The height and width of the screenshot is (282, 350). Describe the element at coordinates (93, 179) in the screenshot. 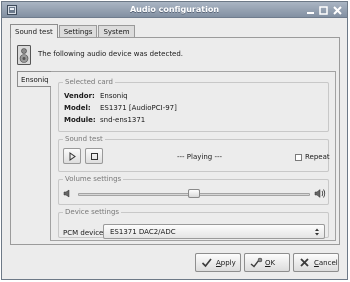

I see `volume-settings-label: Volume settings` at that location.